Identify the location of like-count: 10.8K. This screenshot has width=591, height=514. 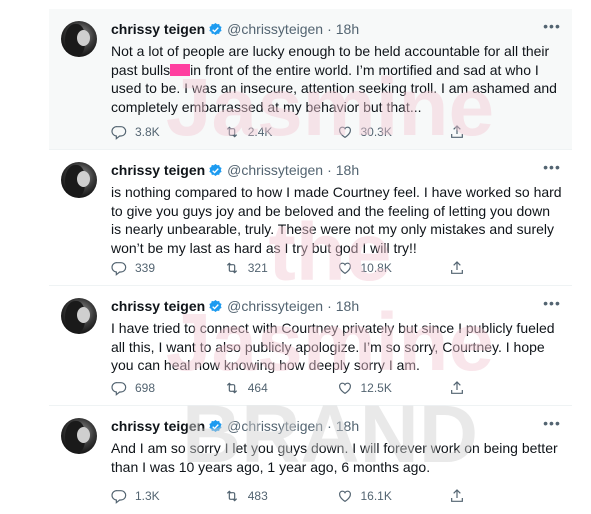
(376, 268).